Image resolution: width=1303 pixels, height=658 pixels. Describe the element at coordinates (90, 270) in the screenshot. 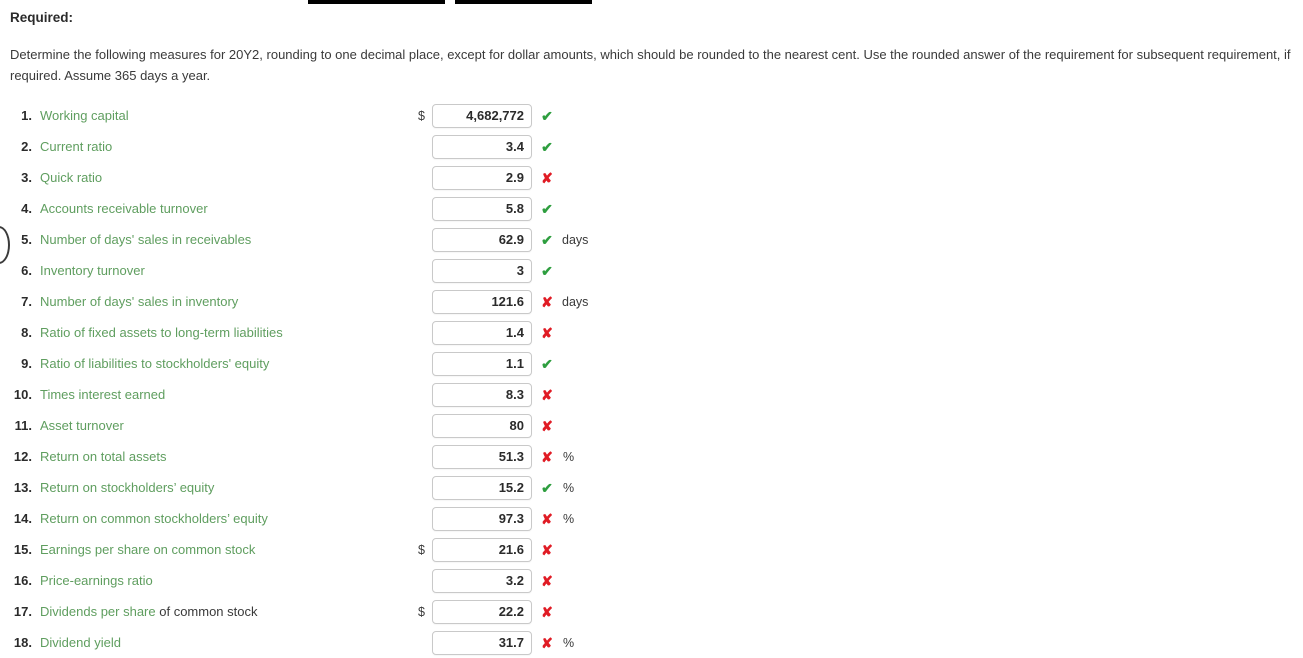

I see `measure-label: Inventory turnover` at that location.